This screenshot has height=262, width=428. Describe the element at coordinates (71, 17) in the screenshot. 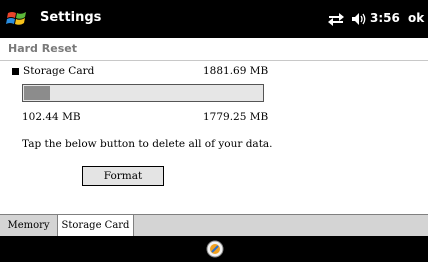

I see `app-title: Settings` at that location.